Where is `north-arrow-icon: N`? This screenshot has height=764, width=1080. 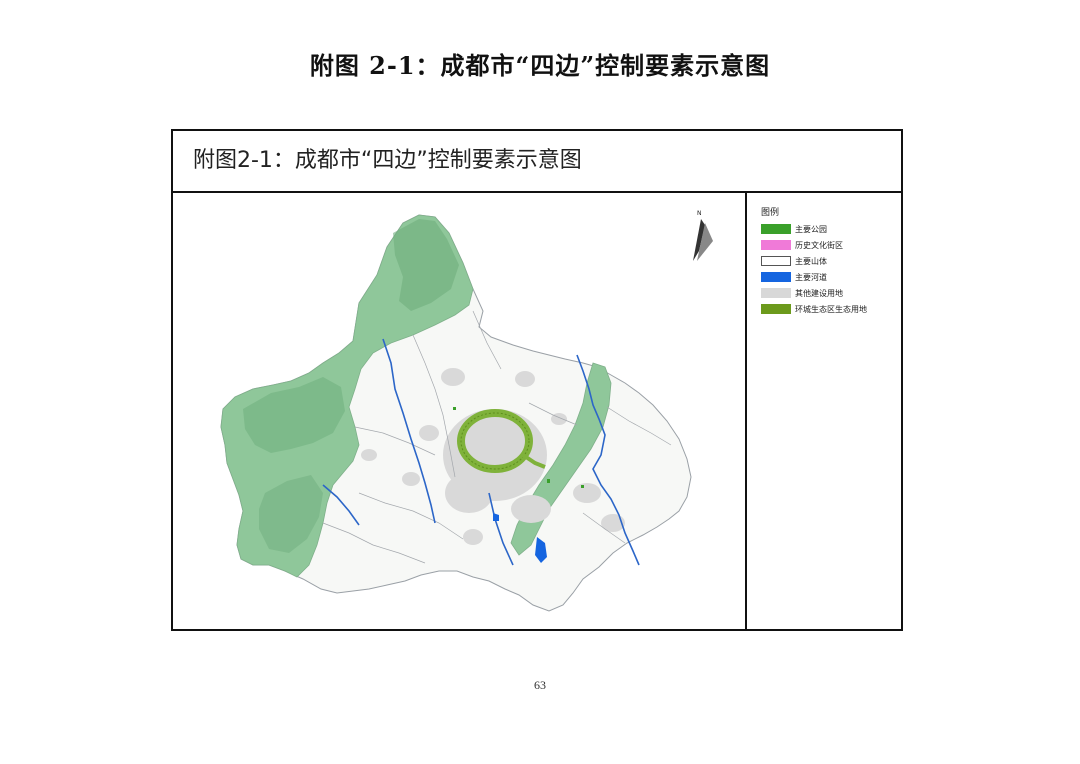
north-arrow-icon: N is located at coordinates (703, 235).